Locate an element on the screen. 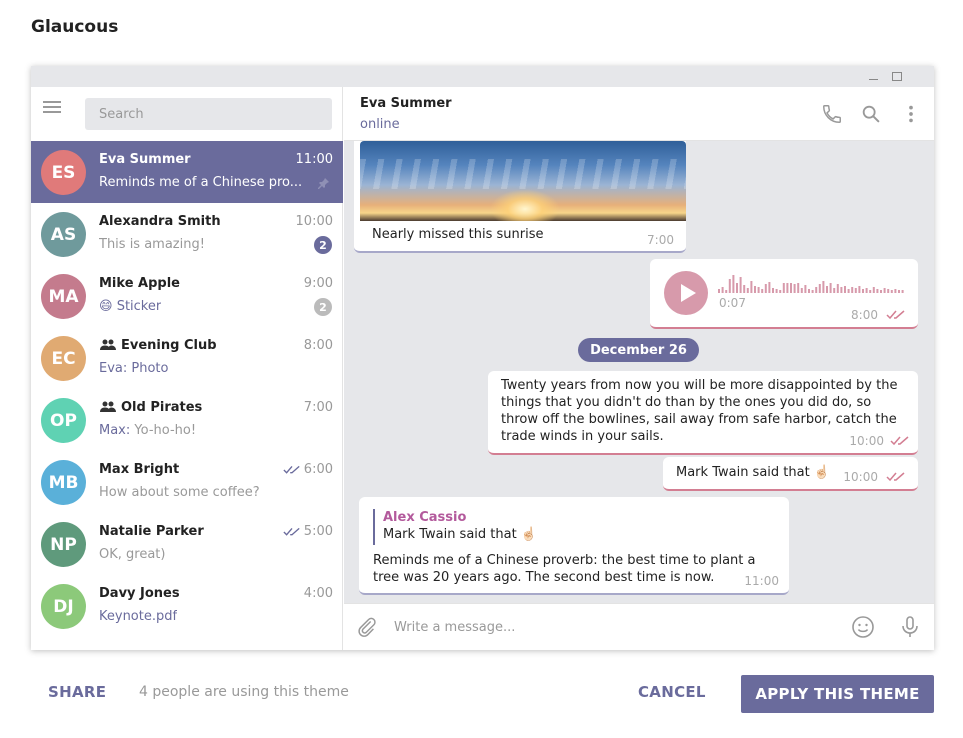 The image size is (963, 738). usage-count-text: 4 people are using this theme is located at coordinates (244, 692).